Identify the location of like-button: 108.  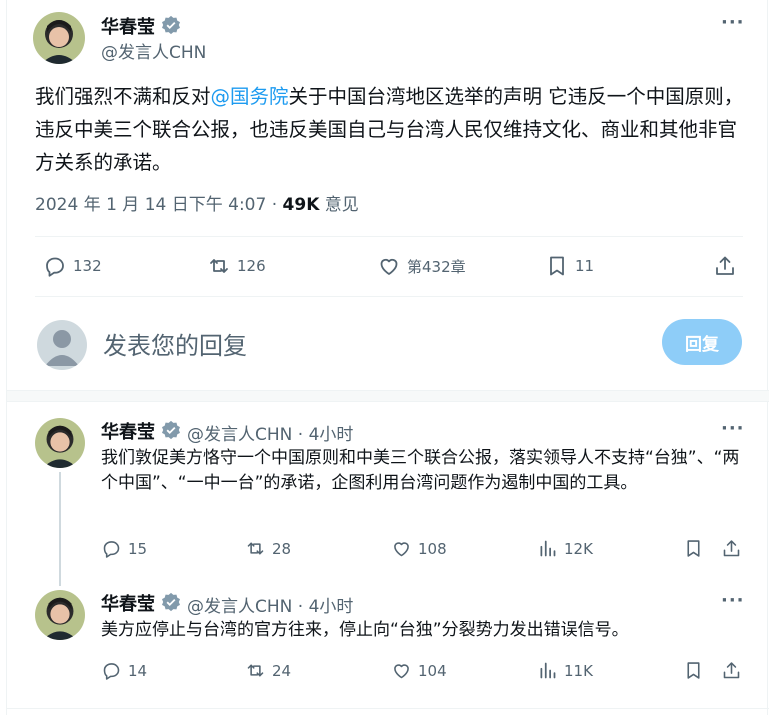
(419, 548).